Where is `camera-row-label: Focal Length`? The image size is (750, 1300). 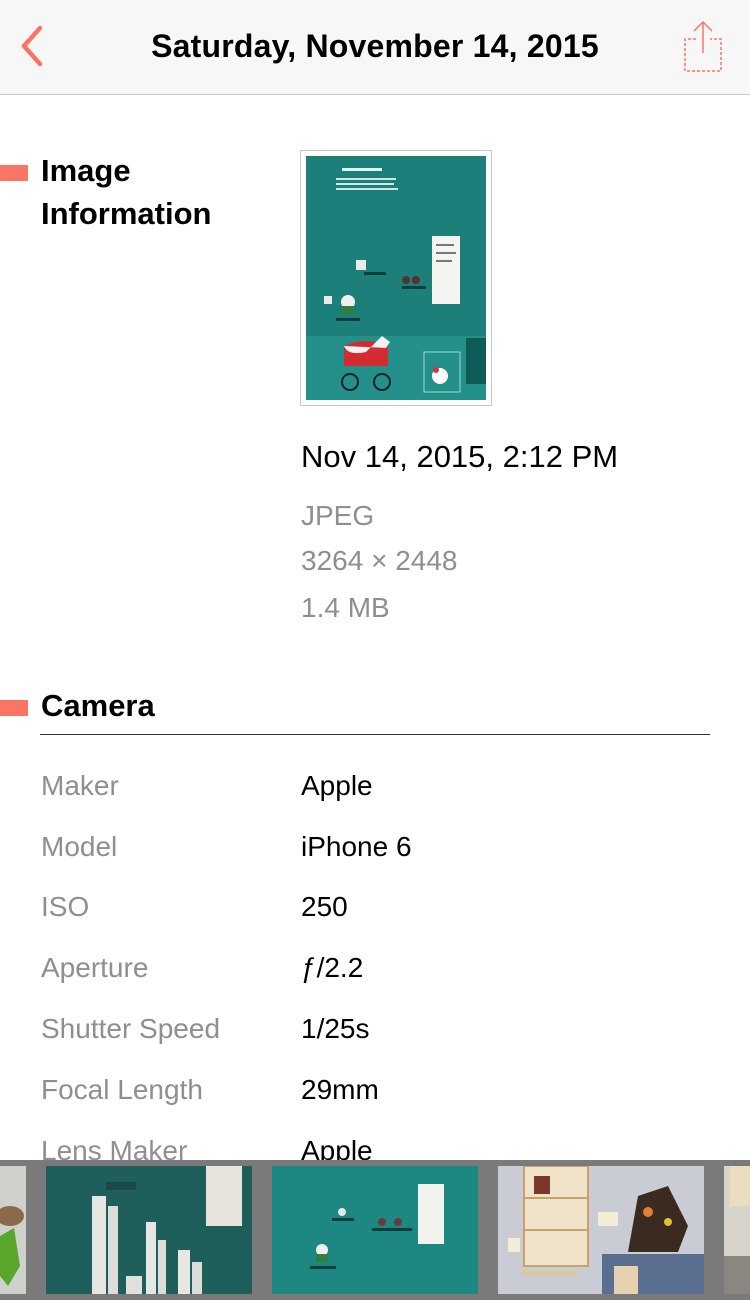
camera-row-label: Focal Length is located at coordinates (122, 1089).